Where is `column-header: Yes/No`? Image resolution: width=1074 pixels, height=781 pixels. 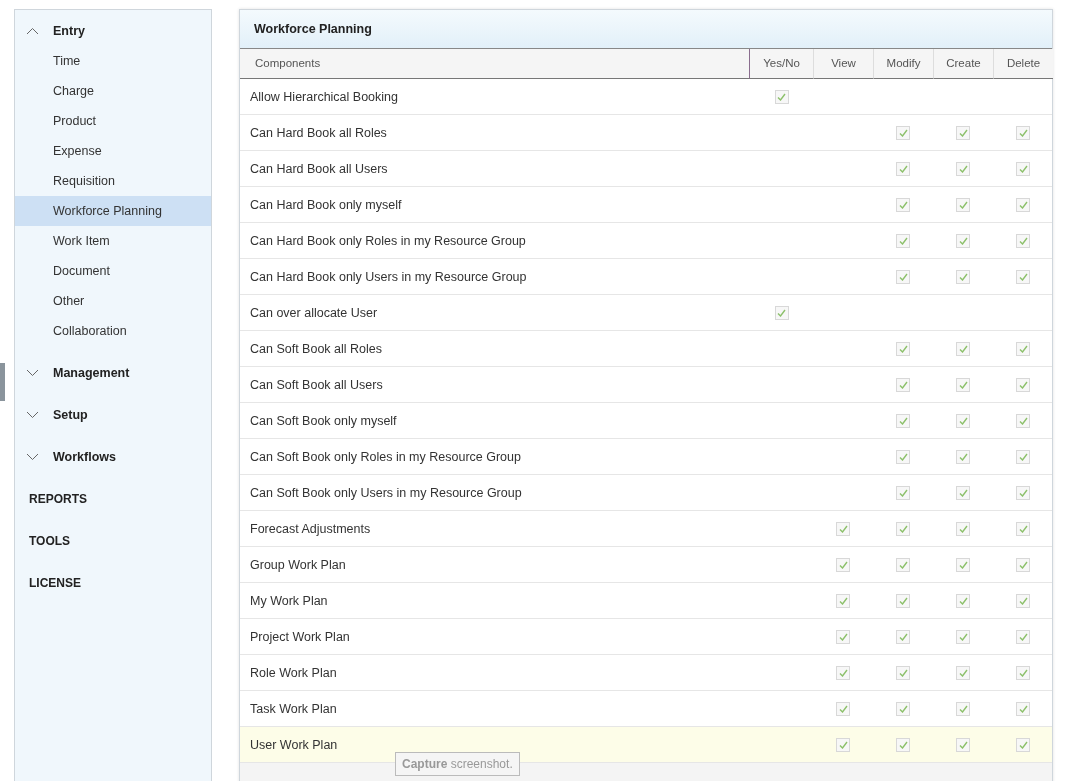 column-header: Yes/No is located at coordinates (781, 64).